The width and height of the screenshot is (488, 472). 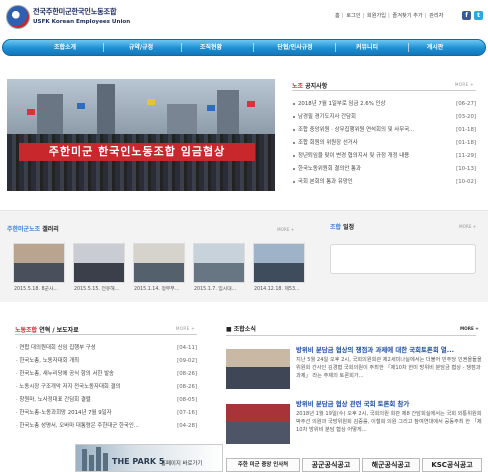 What do you see at coordinates (353, 16) in the screenshot?
I see `login-link: 로그인` at bounding box center [353, 16].